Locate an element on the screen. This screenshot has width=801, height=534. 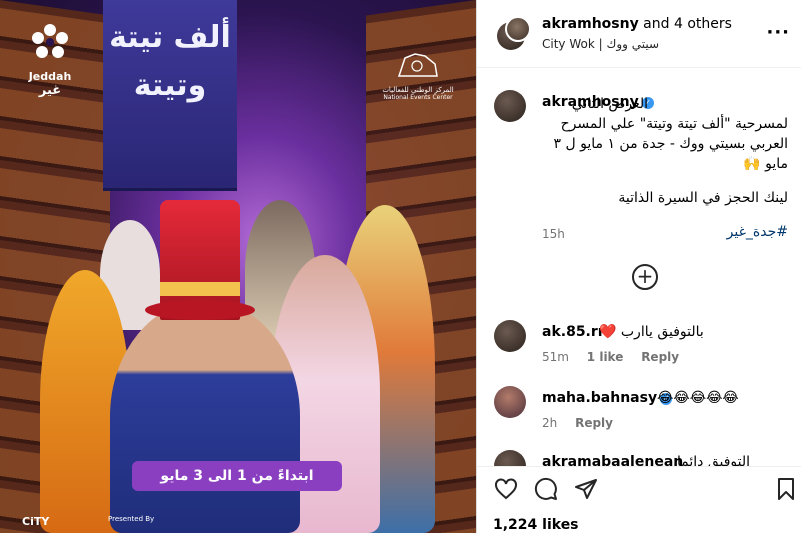
date-badge: ابتداءً من 1 الى 3 مايو is located at coordinates (237, 476).